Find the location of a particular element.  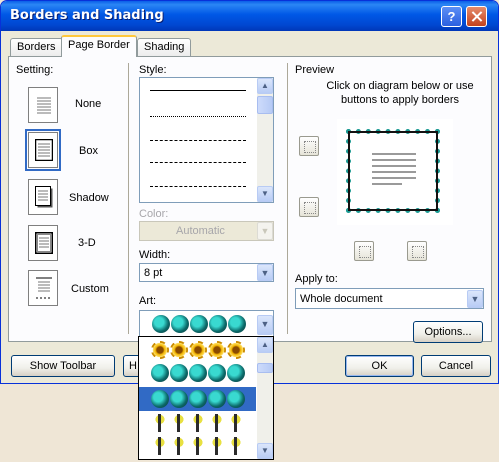

show-toolbar-button: Show Toolbar is located at coordinates (63, 366).